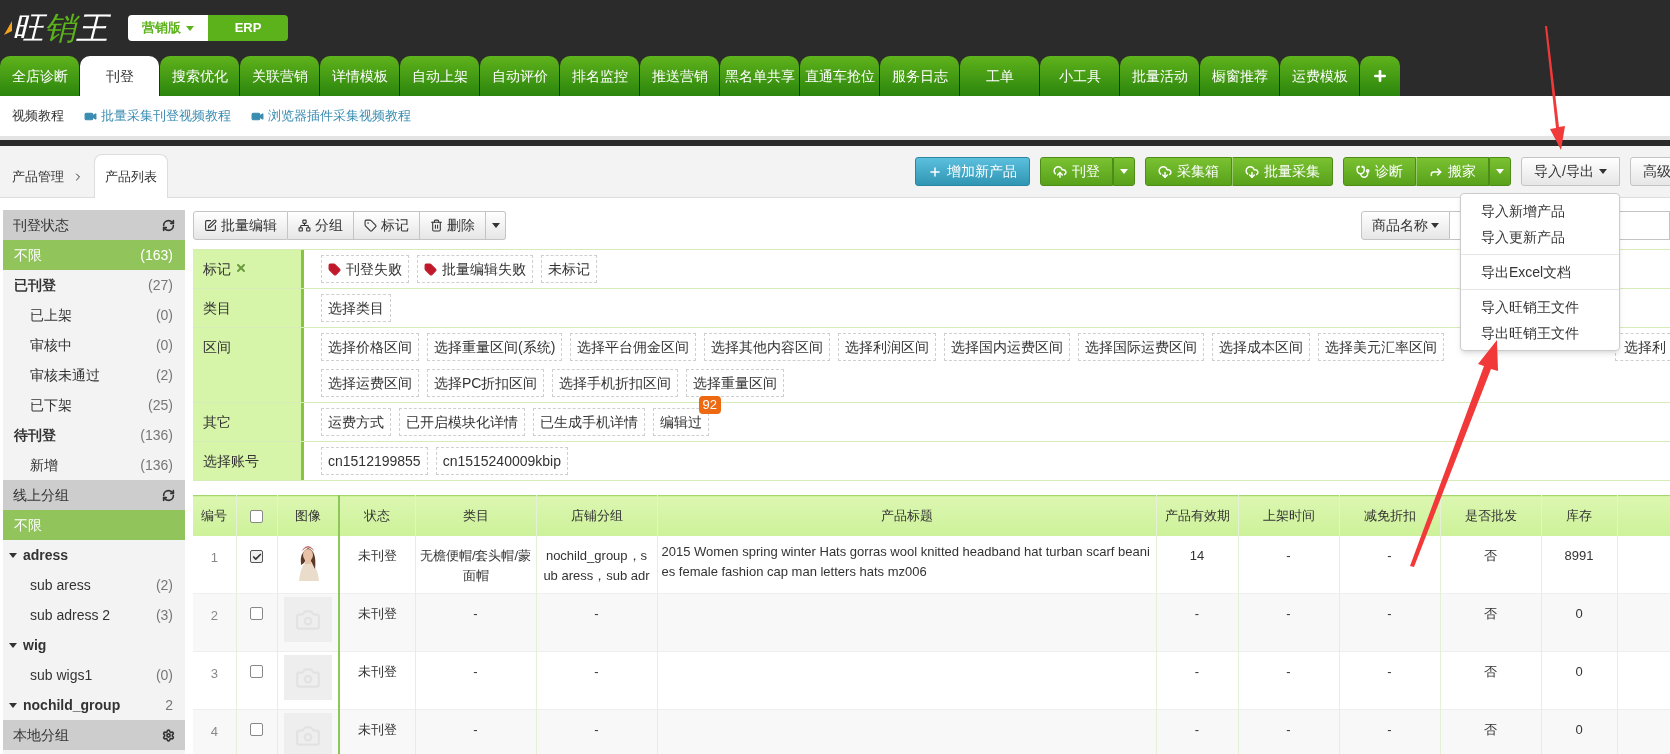 This screenshot has height=754, width=1670. I want to click on sidebar-item: 已刊登 (27), so click(94, 285).